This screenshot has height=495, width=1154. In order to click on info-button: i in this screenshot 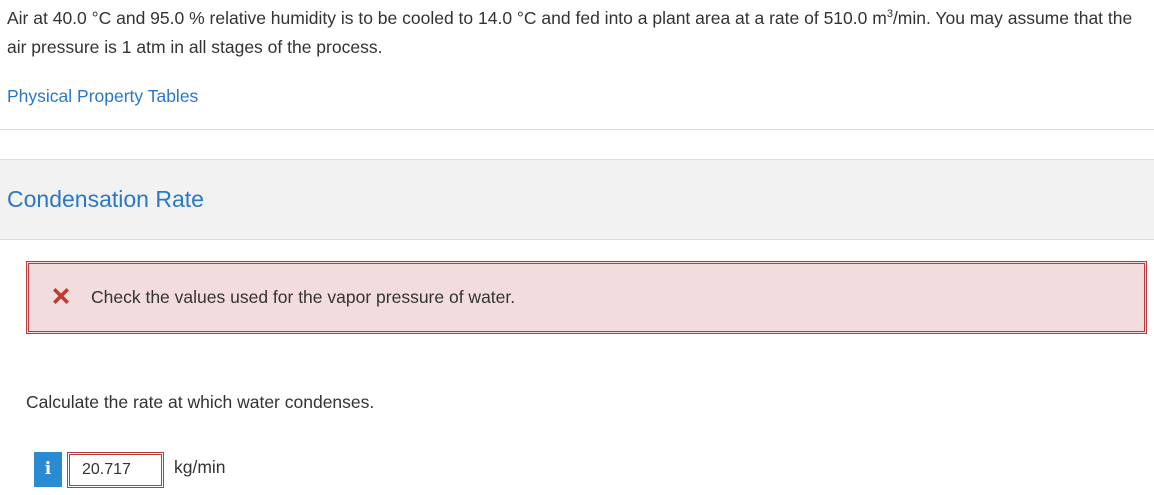, I will do `click(48, 469)`.